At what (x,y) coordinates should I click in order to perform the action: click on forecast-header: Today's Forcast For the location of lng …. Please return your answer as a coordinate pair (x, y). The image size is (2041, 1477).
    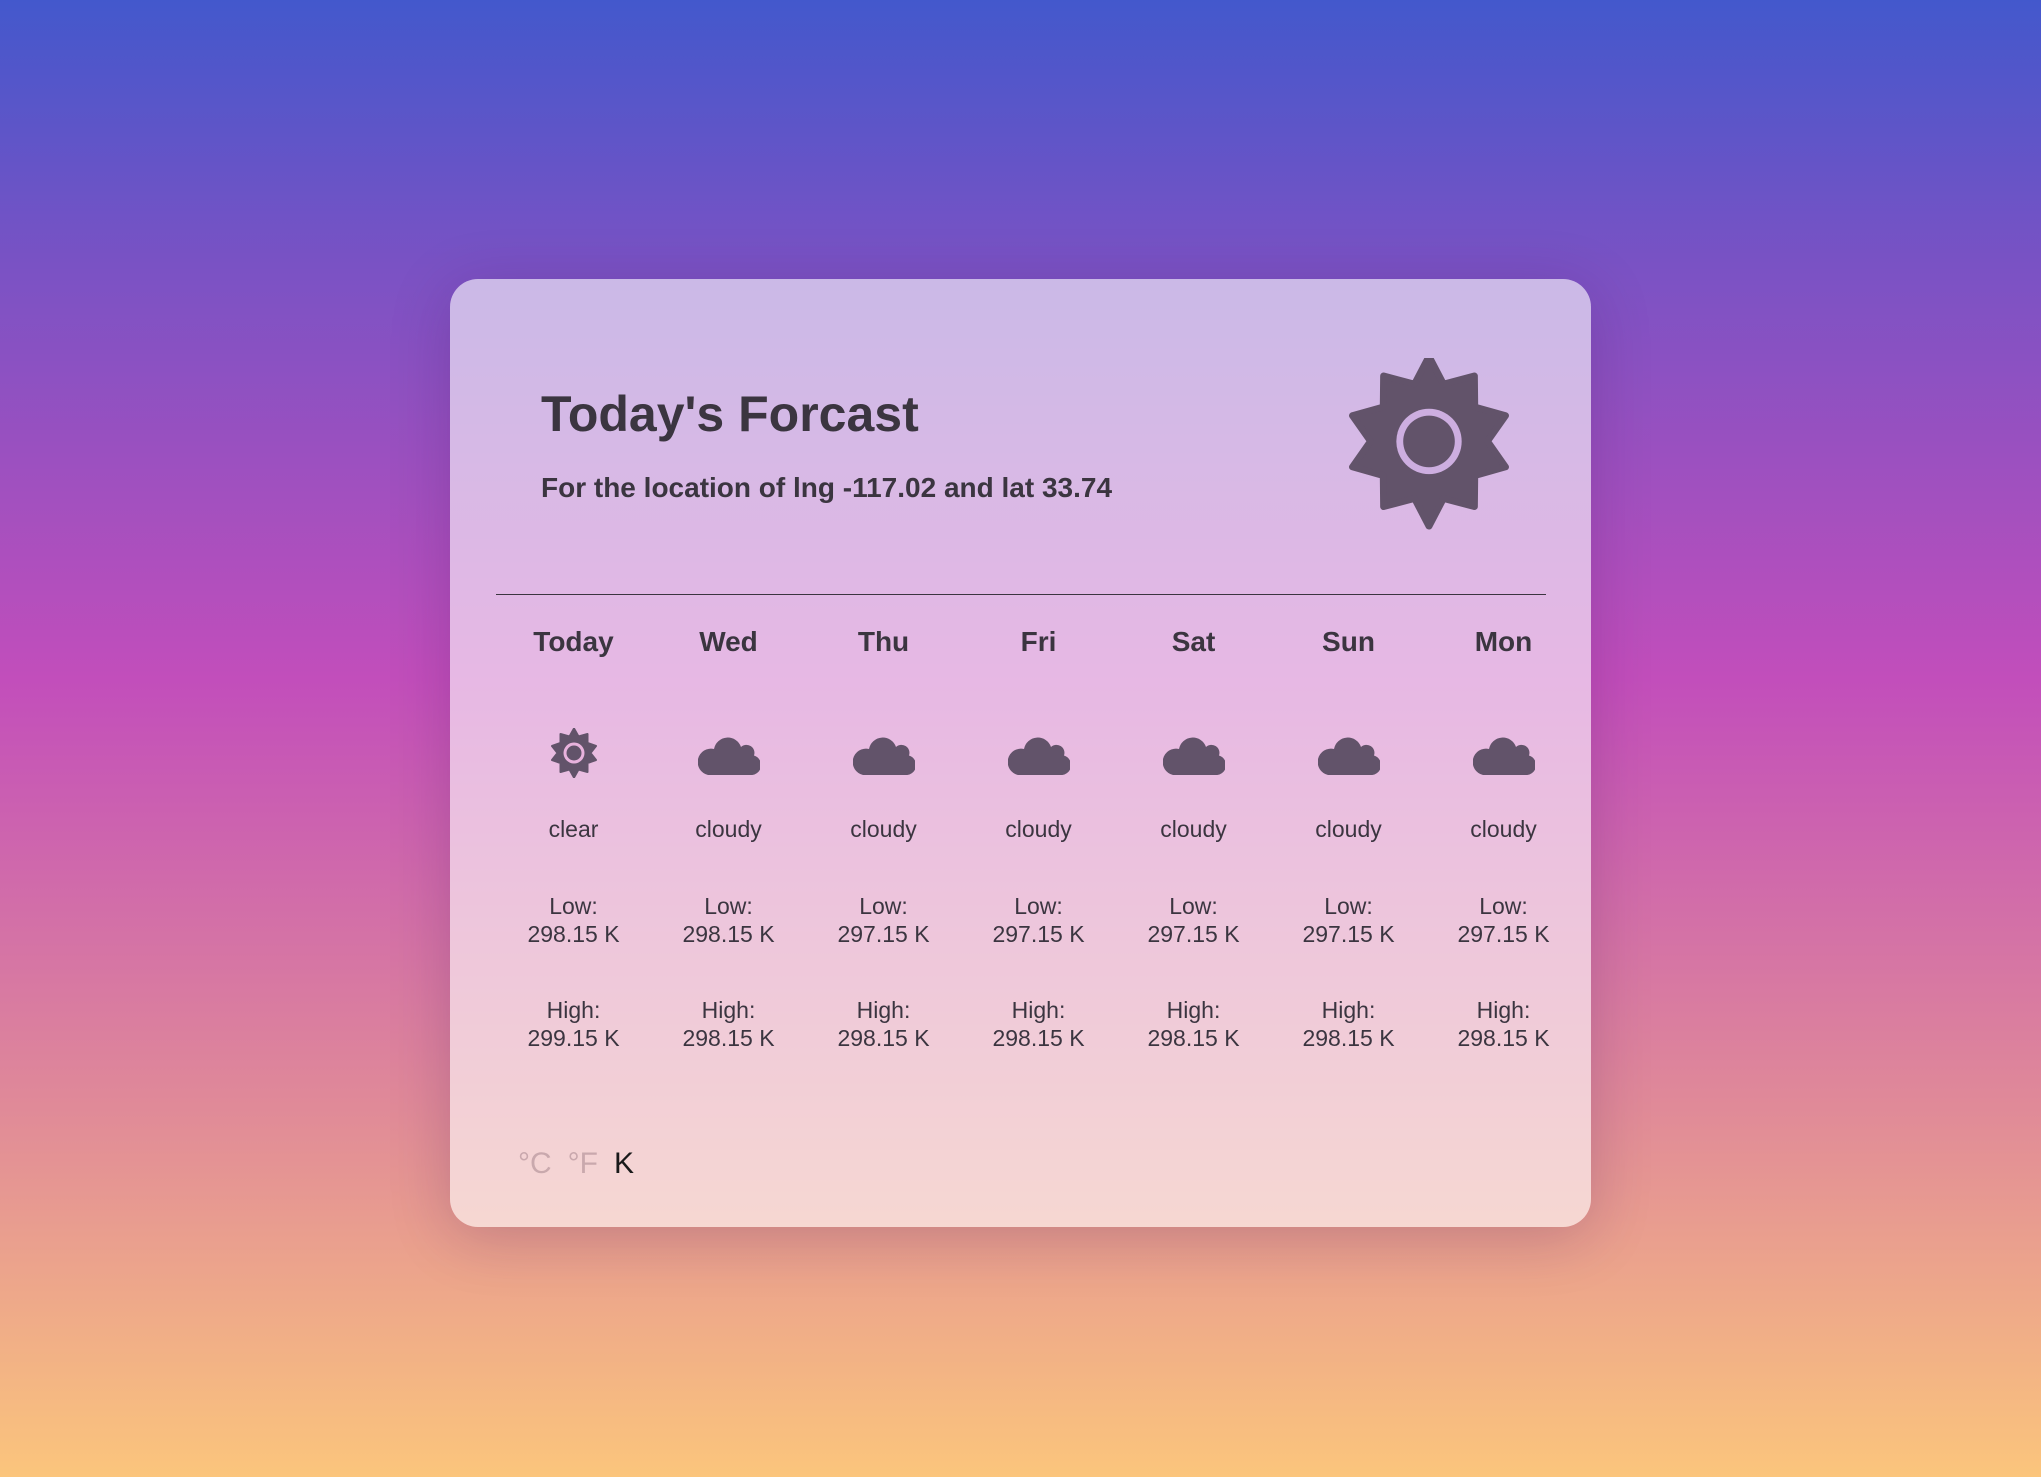
    Looking at the image, I should click on (826, 446).